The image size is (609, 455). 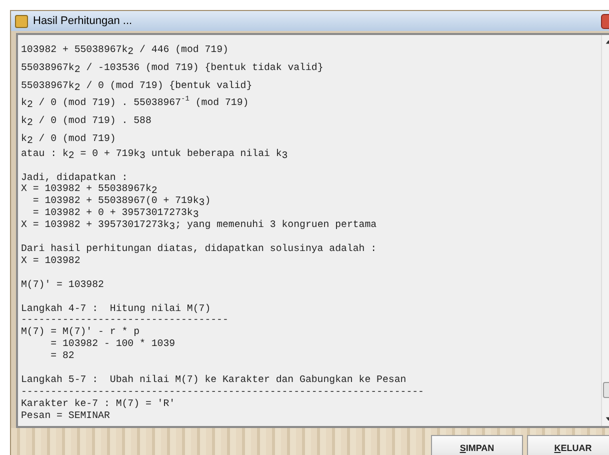 I want to click on dialog-button: SIMPAN, so click(x=477, y=445).